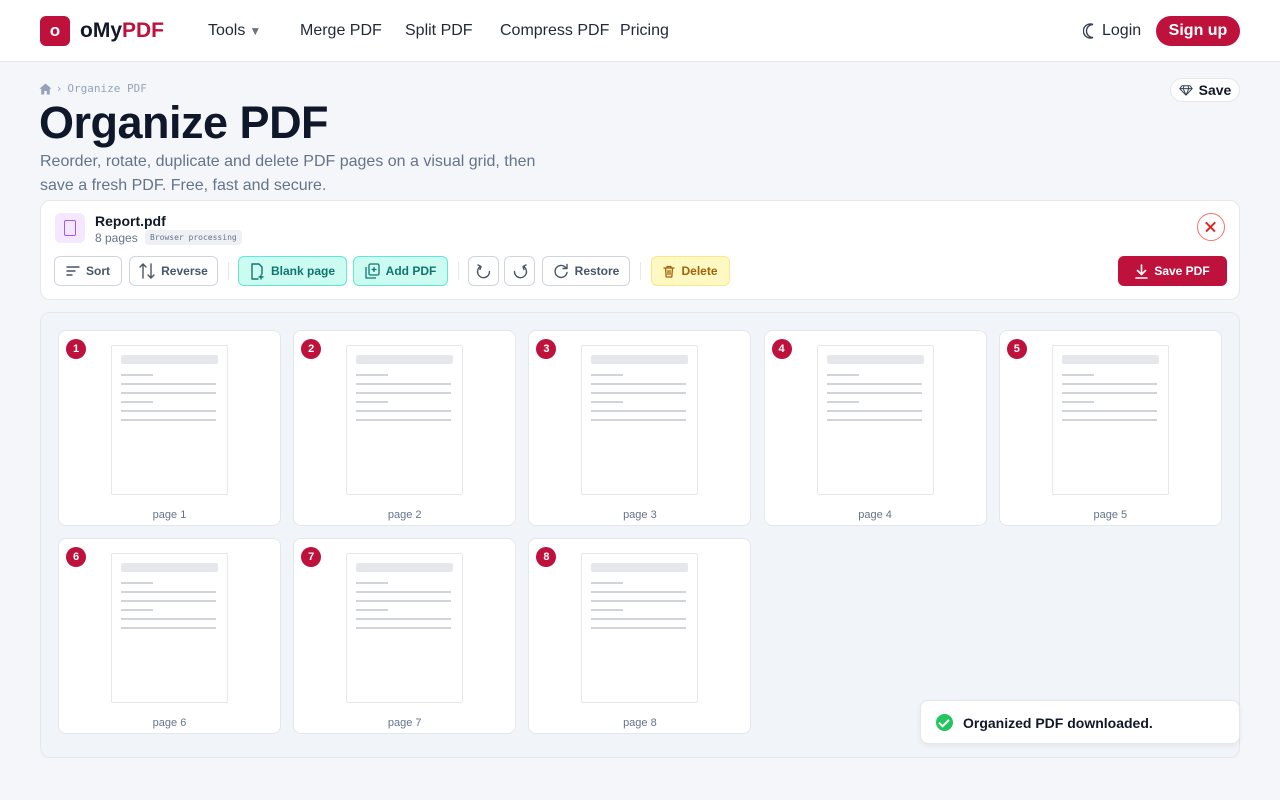 The width and height of the screenshot is (1280, 800). Describe the element at coordinates (1058, 723) in the screenshot. I see `toast-message: Organized PDF downloaded.` at that location.